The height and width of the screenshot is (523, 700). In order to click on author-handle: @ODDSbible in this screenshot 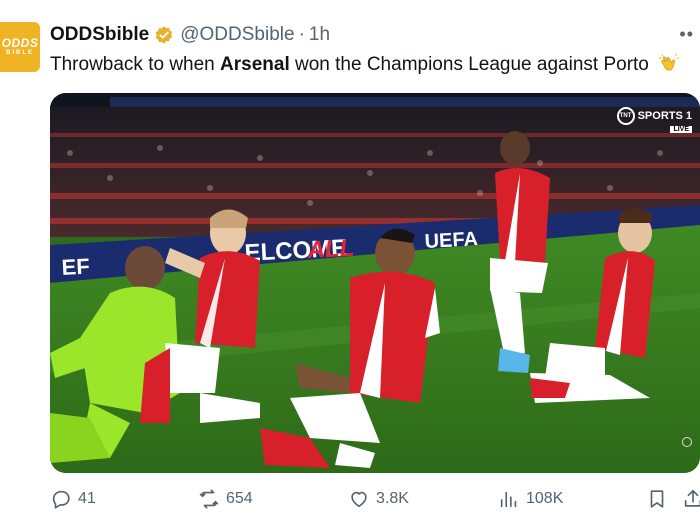, I will do `click(237, 35)`.